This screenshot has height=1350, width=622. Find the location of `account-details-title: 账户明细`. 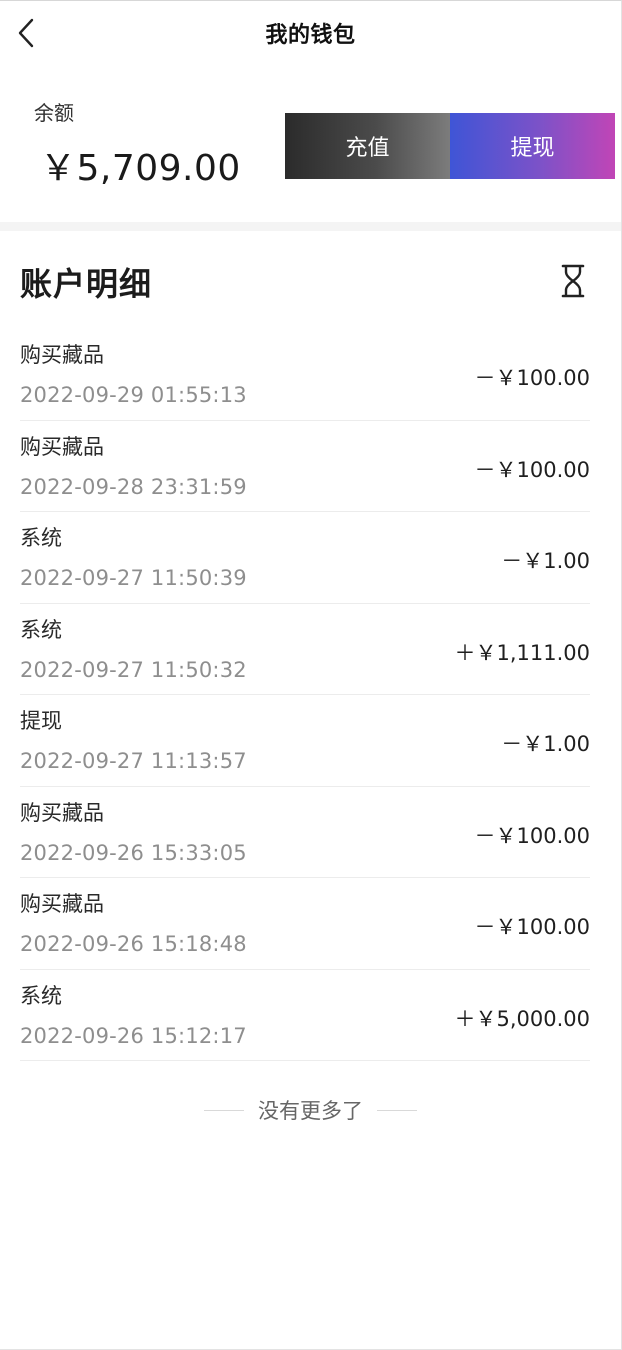

account-details-title: 账户明细 is located at coordinates (86, 284).